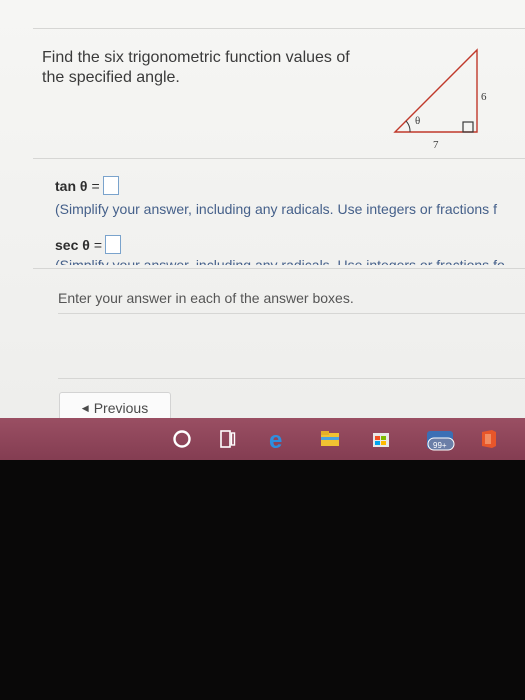  I want to click on triangle-angle-label: θ, so click(417, 121).